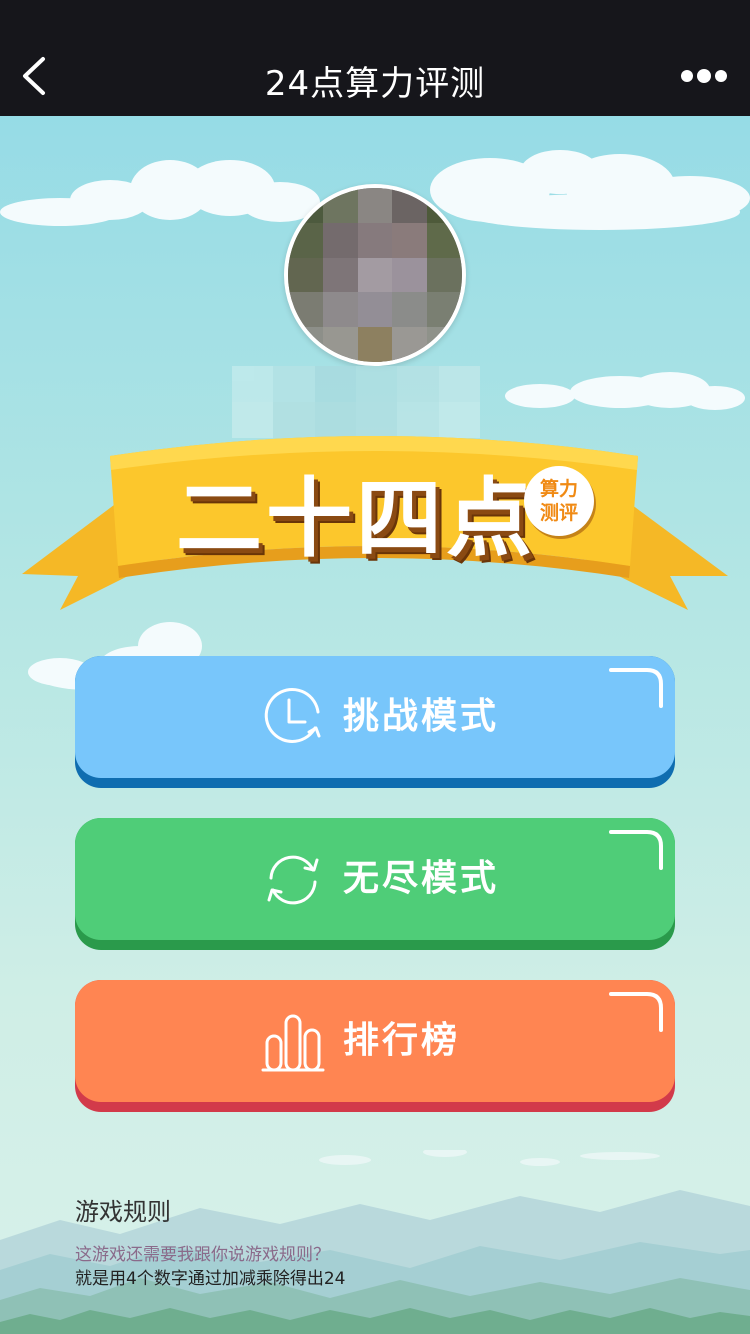  Describe the element at coordinates (558, 489) in the screenshot. I see `badge-line-1: 算力` at that location.